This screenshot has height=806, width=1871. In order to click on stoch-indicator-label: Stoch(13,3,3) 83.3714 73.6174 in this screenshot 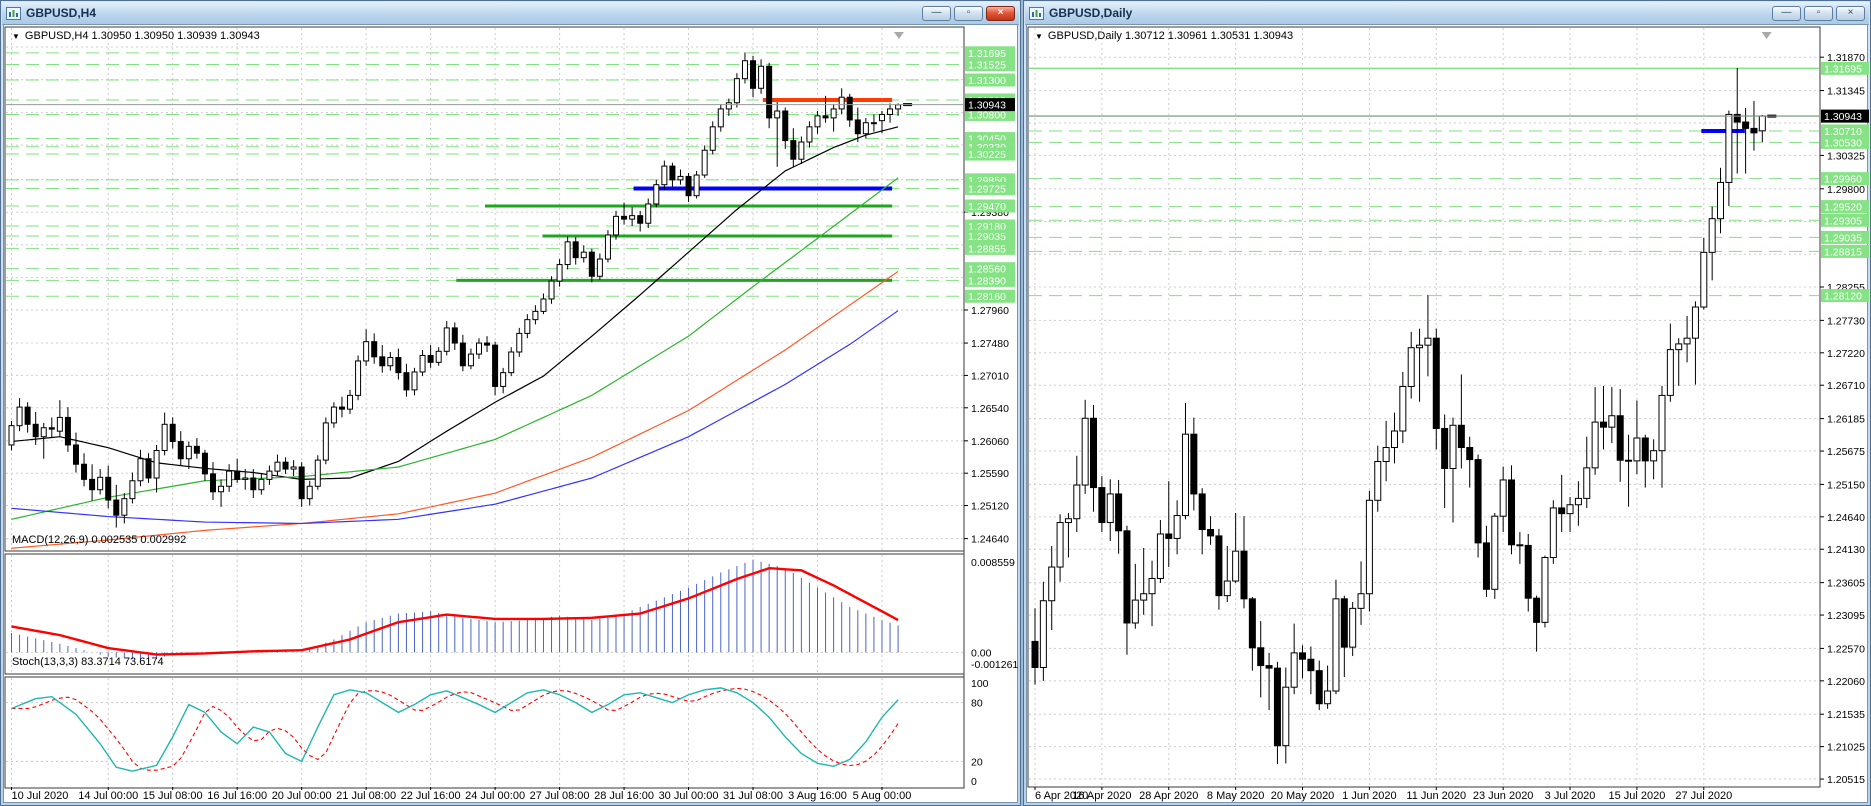, I will do `click(88, 662)`.